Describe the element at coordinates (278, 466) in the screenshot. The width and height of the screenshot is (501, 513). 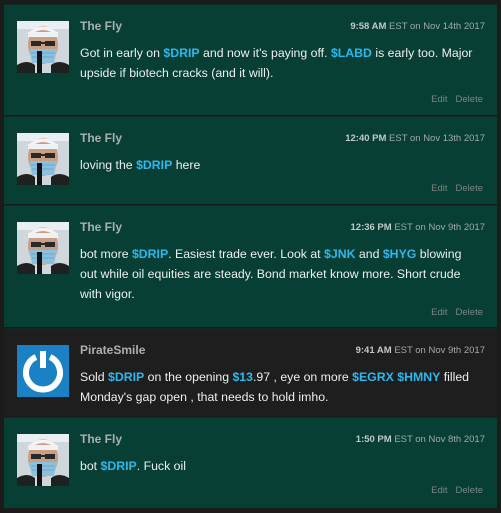
I see `message-body: bot $DRIP. Fuck oil` at that location.